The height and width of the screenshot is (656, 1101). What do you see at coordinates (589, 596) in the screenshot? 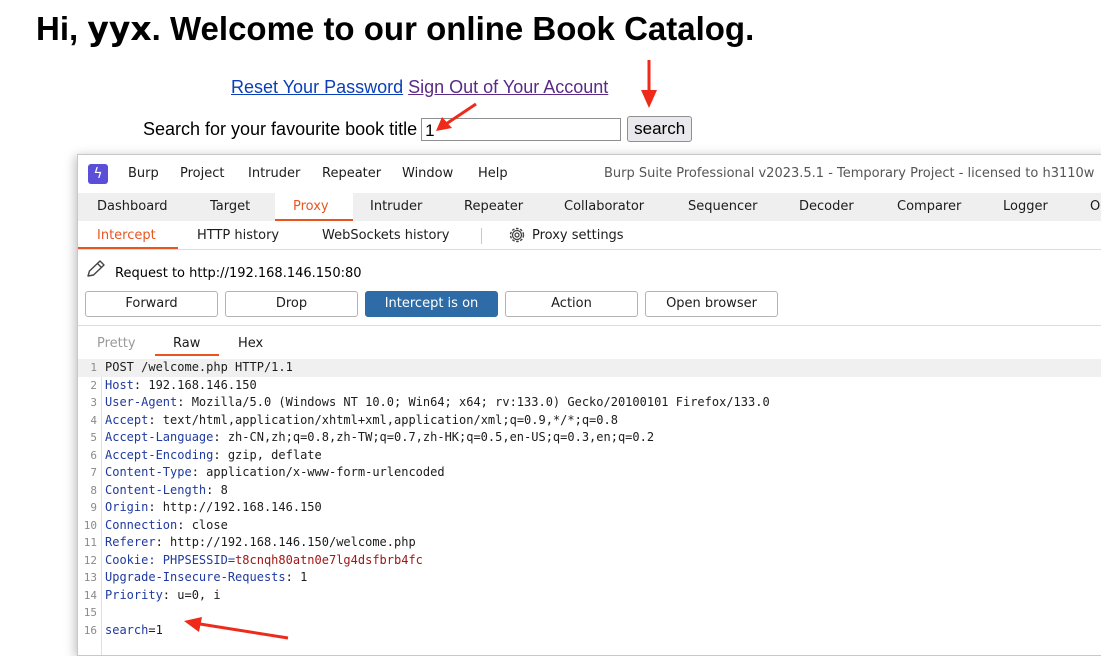
I see `request-line: 14 Priority: u=0, i` at bounding box center [589, 596].